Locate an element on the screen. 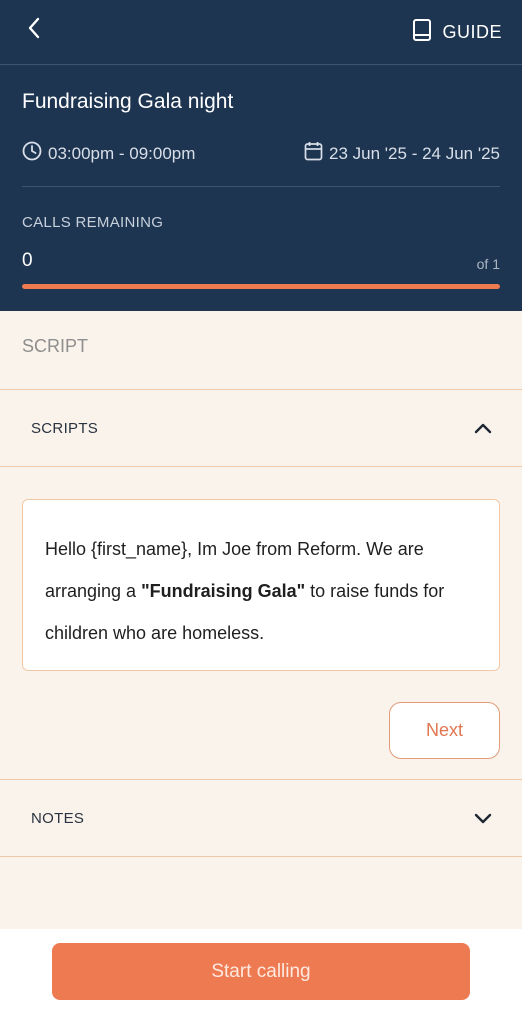  back-chevron-icon is located at coordinates (34, 30).